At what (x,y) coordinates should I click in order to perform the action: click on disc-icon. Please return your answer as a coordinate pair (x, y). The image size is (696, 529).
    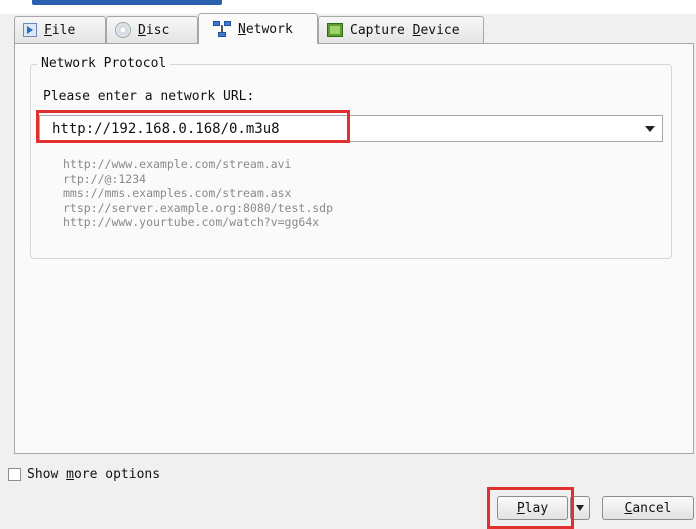
    Looking at the image, I should click on (123, 30).